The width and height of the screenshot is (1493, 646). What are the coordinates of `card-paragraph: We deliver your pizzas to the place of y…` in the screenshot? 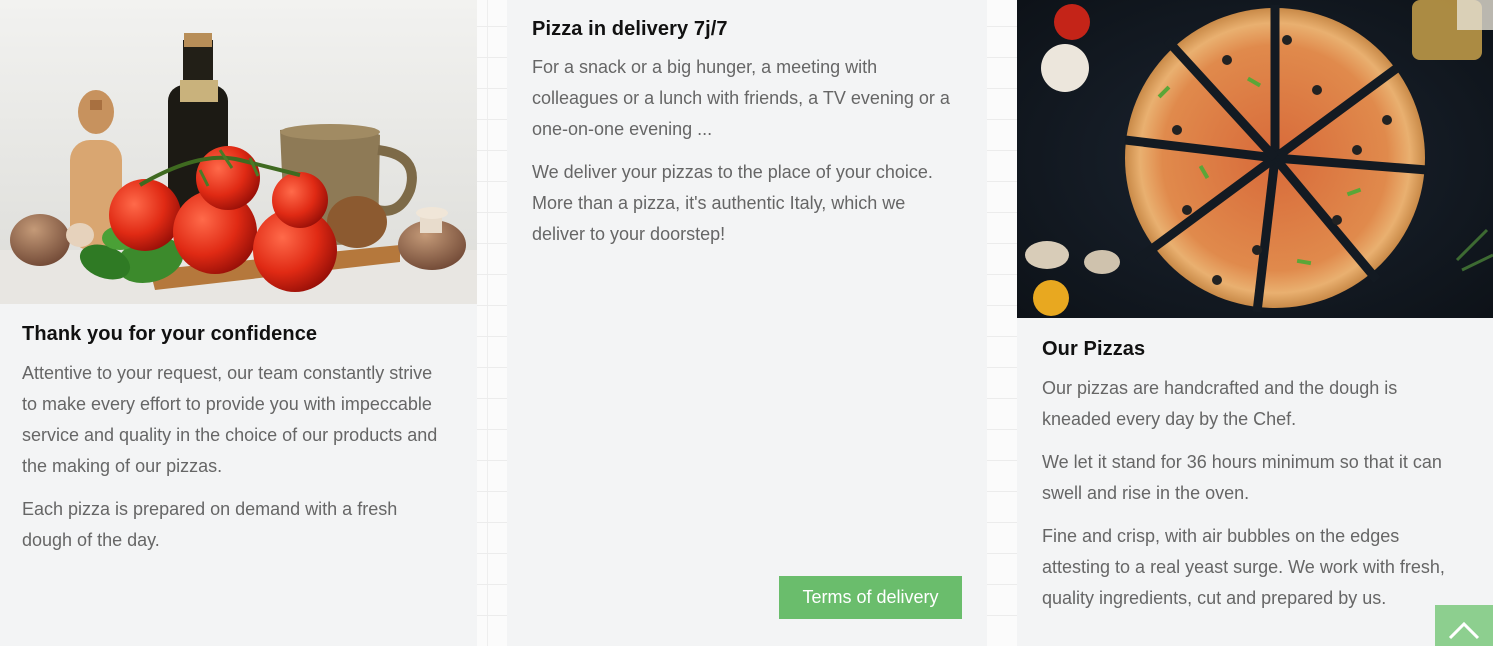 It's located at (732, 203).